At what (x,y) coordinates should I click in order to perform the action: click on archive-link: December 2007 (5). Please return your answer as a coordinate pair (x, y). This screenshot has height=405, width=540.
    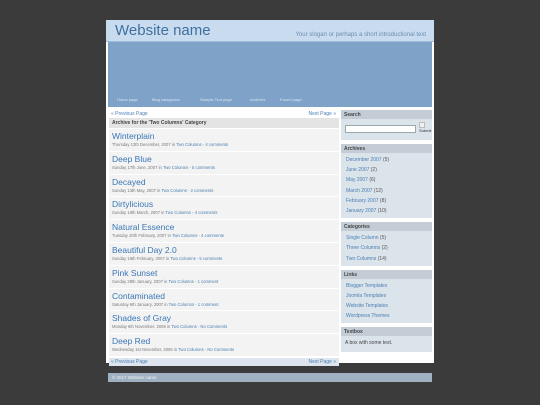
    Looking at the image, I should click on (387, 160).